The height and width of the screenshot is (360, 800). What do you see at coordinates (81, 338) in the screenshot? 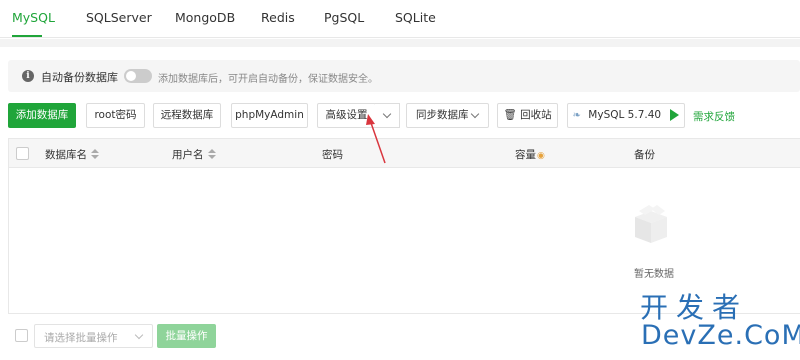
I see `batch-select-placeholder: 请选择批量操作` at bounding box center [81, 338].